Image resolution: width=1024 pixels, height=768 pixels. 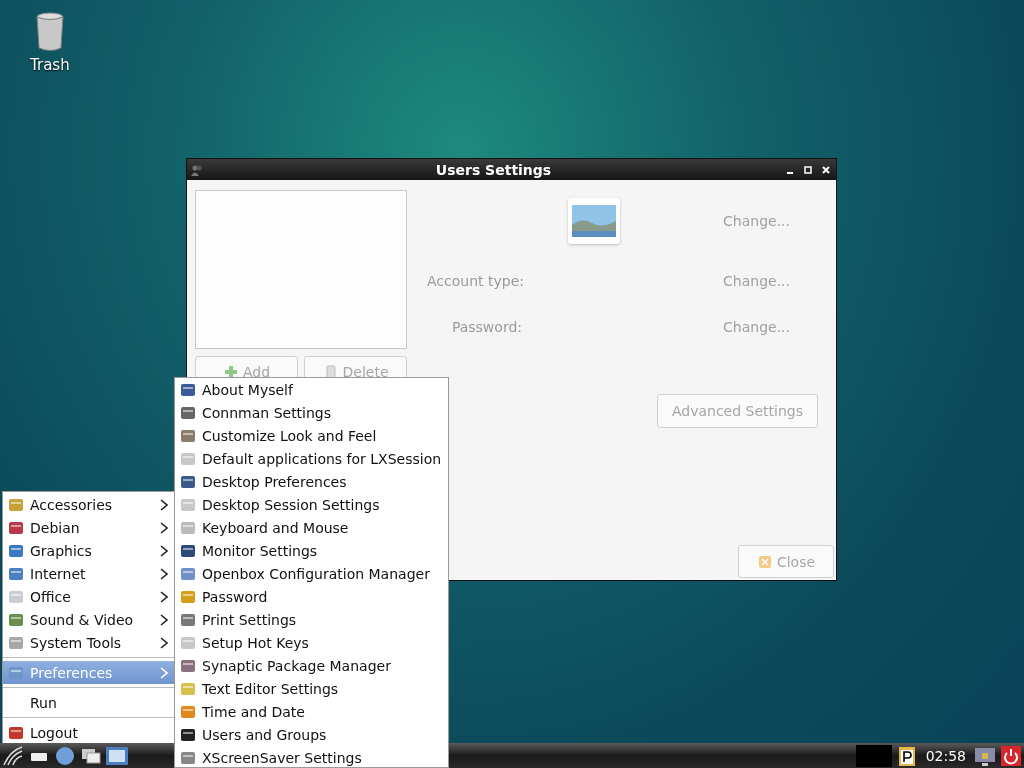 I want to click on field-label: Password:, so click(x=486, y=327).